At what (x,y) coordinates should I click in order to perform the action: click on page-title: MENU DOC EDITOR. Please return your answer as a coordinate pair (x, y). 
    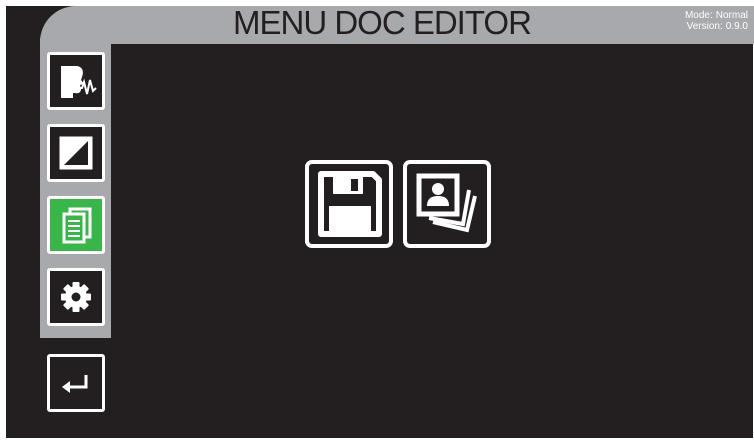
    Looking at the image, I should click on (382, 22).